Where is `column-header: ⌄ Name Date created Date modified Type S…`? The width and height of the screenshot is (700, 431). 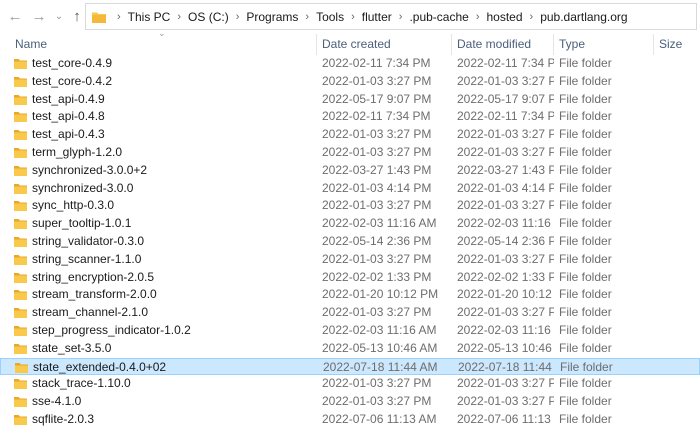
column-header: ⌄ Name Date created Date modified Type S… is located at coordinates (350, 41).